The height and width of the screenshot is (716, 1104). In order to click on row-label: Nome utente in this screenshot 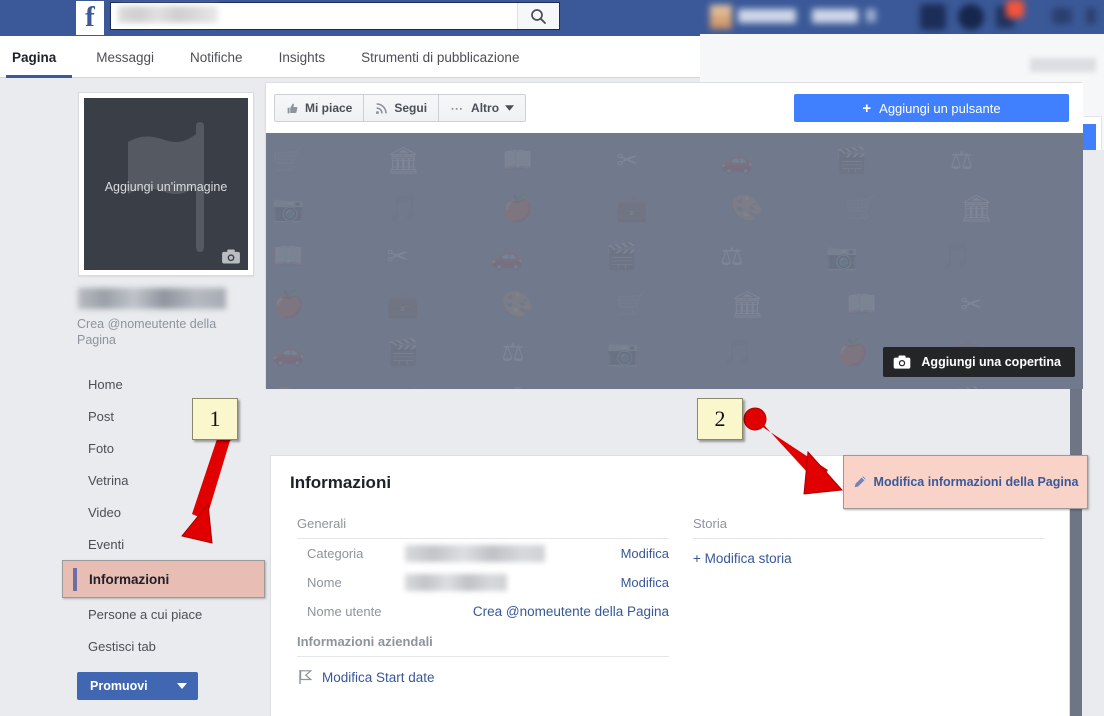, I will do `click(344, 611)`.